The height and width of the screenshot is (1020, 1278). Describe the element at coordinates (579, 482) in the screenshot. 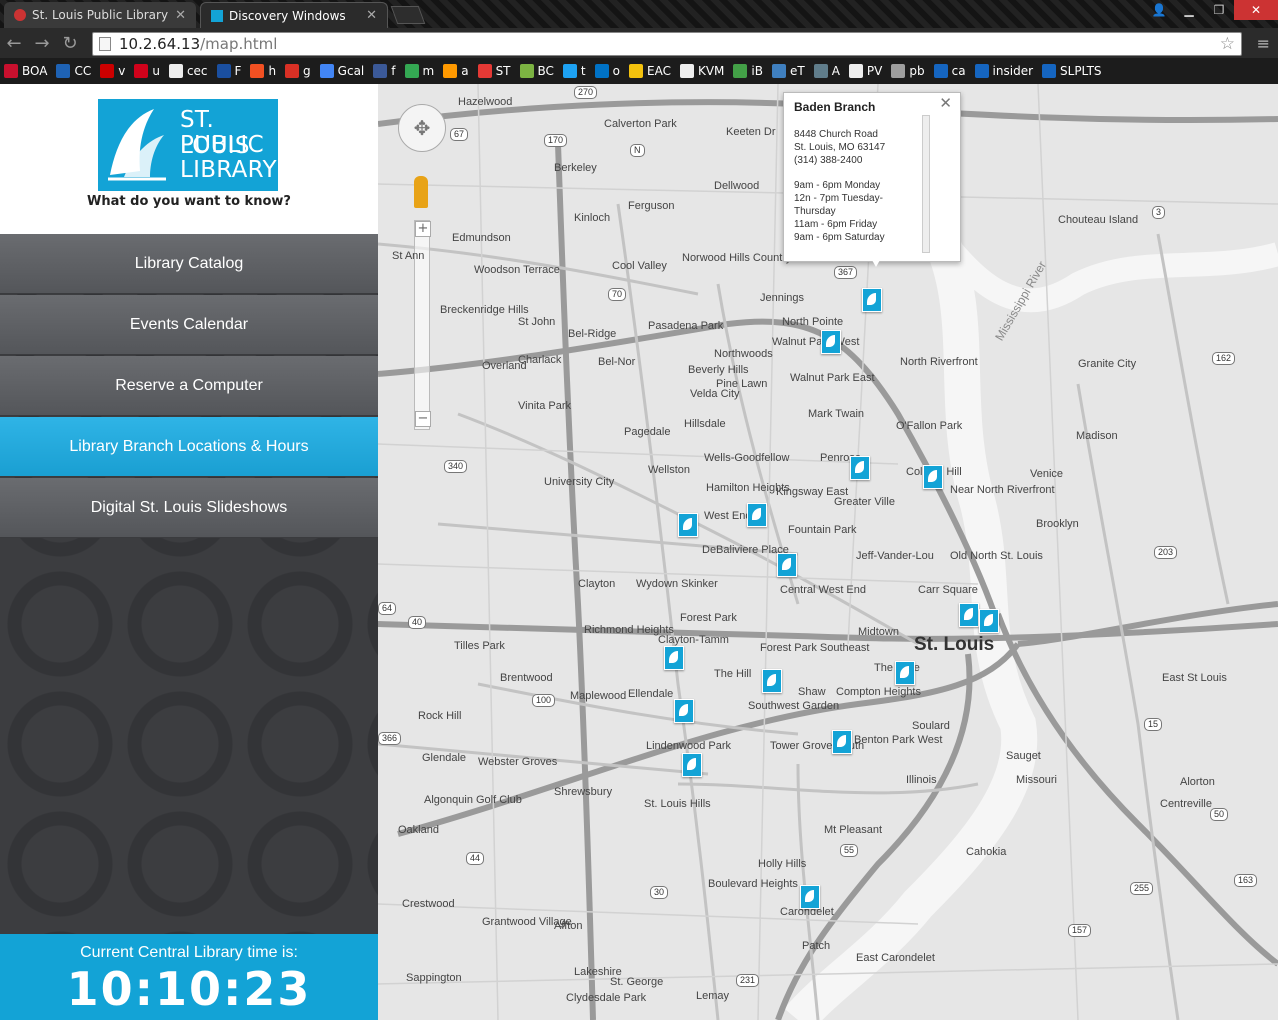

I see `map-place-label: University City` at that location.